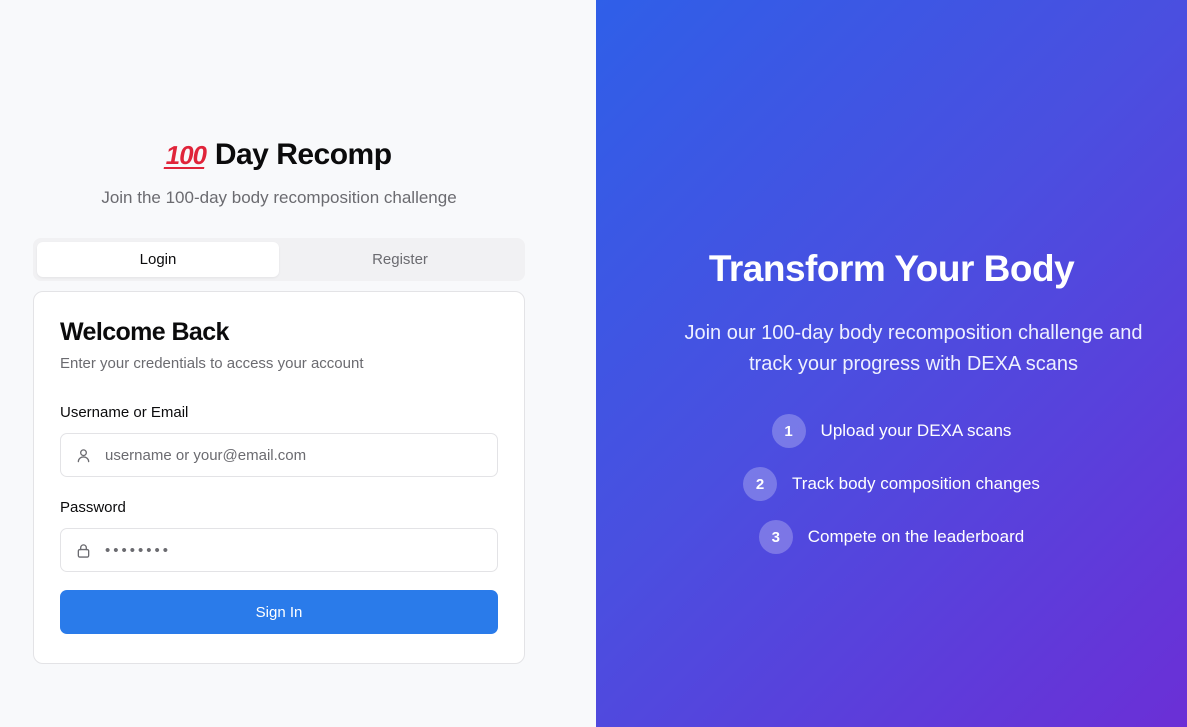 This screenshot has width=1187, height=727. What do you see at coordinates (788, 431) in the screenshot?
I see `step-number: 1` at bounding box center [788, 431].